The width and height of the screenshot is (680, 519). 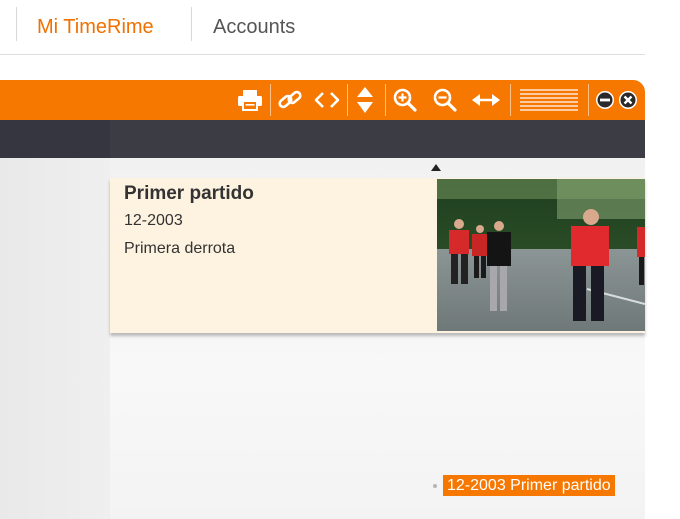 What do you see at coordinates (254, 27) in the screenshot?
I see `nav-link-accounts: Accounts` at bounding box center [254, 27].